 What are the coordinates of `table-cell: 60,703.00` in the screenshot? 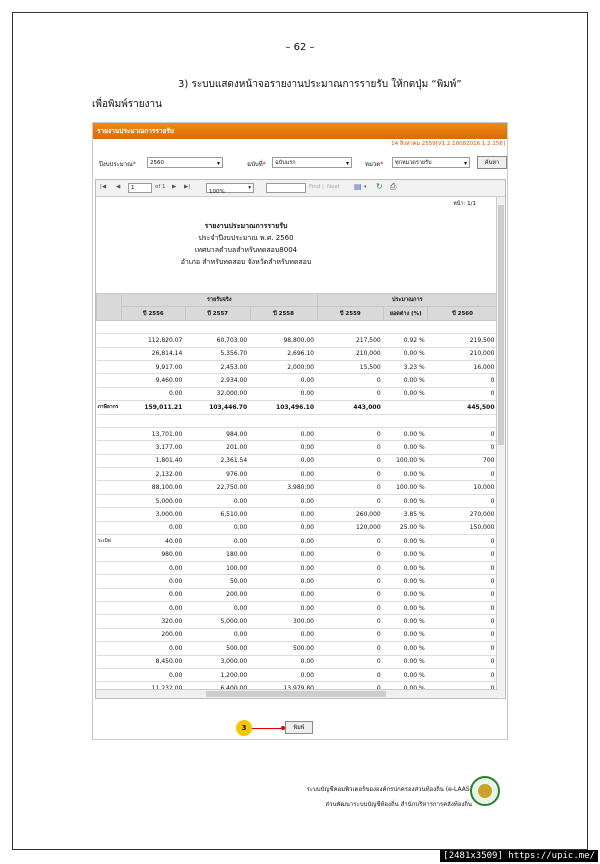 It's located at (218, 340).